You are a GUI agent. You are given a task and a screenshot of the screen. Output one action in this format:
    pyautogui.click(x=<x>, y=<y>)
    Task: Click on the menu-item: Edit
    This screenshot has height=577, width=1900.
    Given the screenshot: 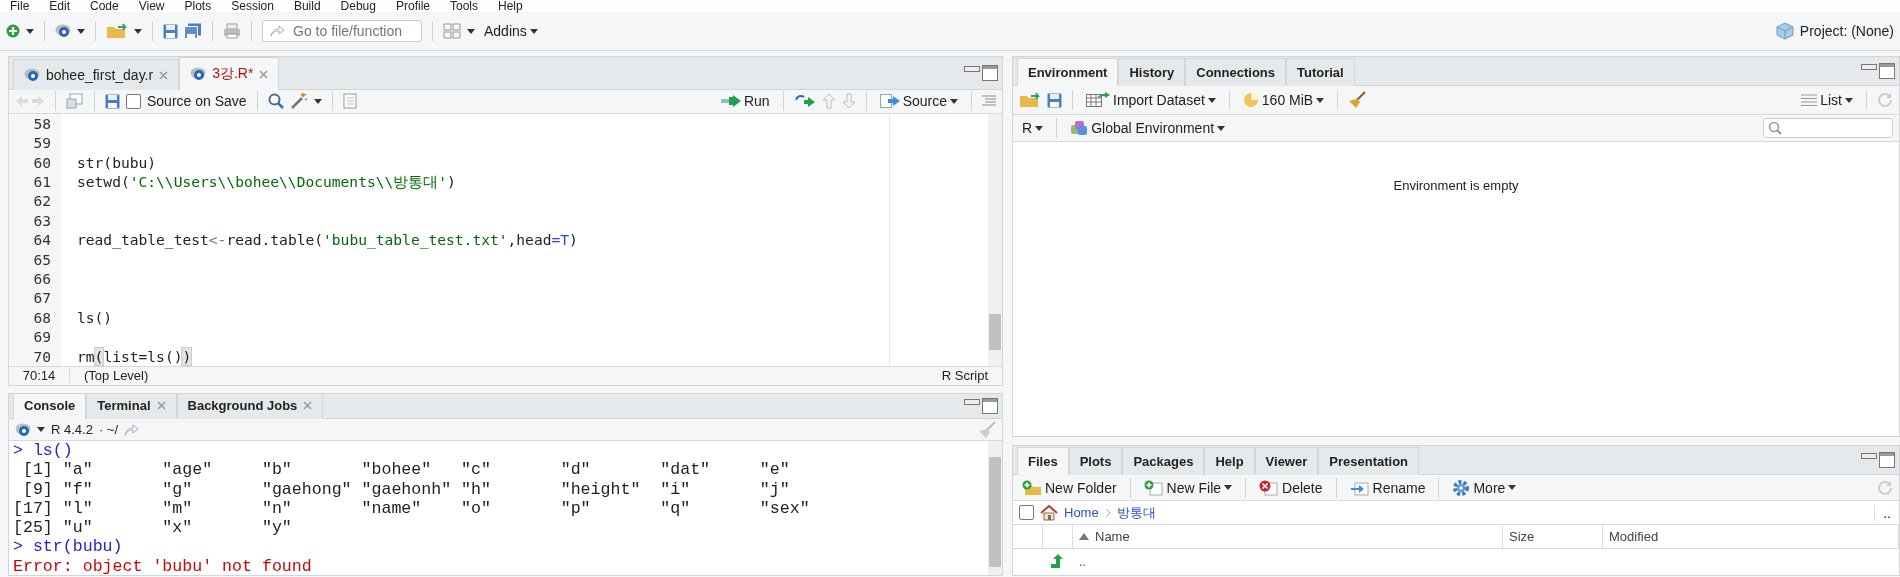 What is the action you would take?
    pyautogui.click(x=60, y=6)
    